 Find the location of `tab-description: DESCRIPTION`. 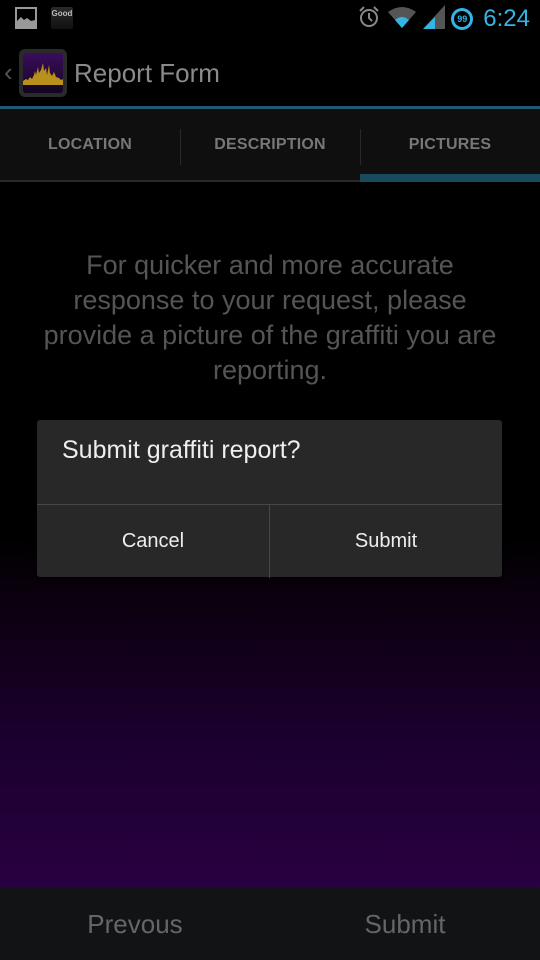

tab-description: DESCRIPTION is located at coordinates (270, 144).